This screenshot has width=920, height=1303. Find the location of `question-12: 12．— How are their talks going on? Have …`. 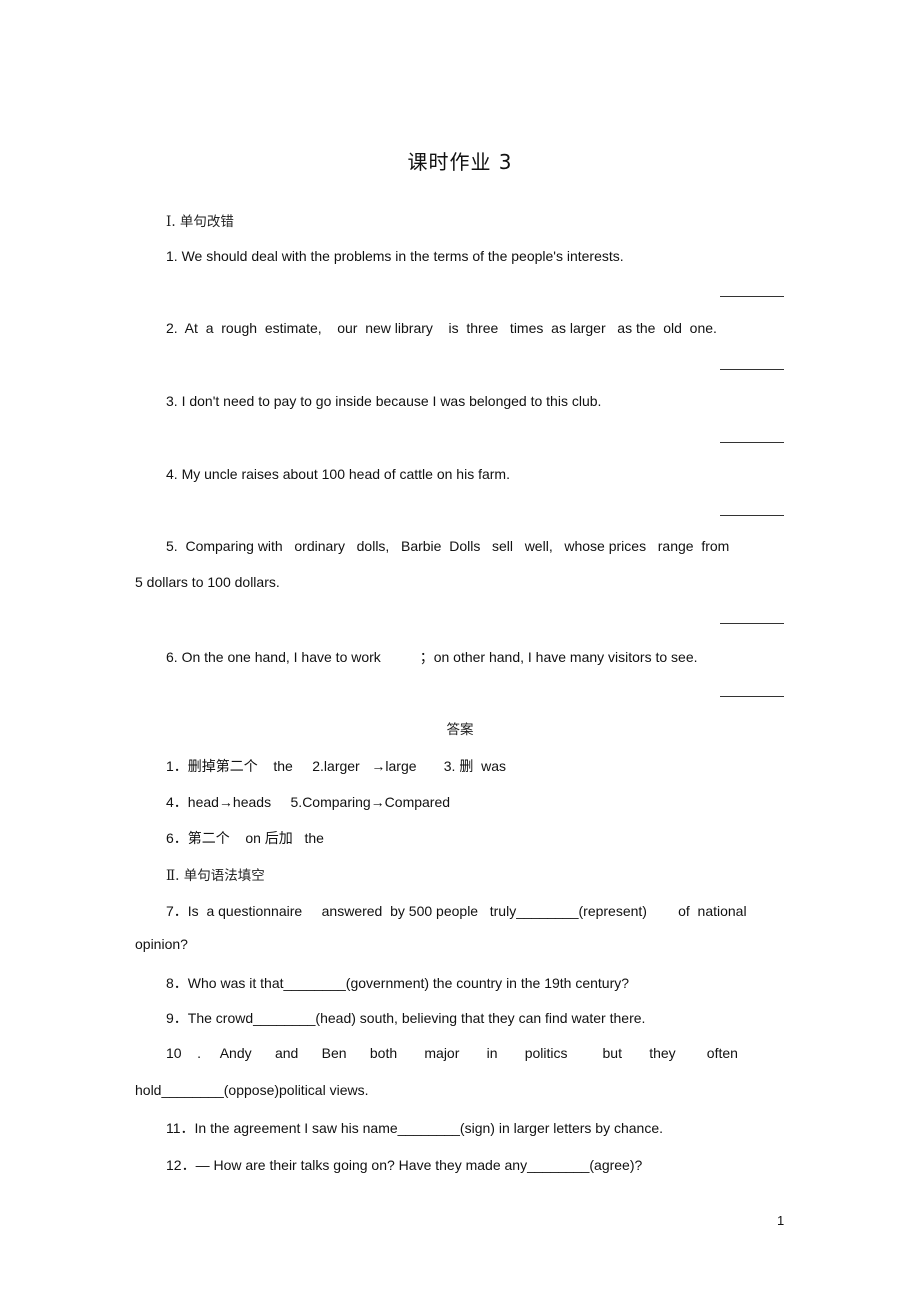

question-12: 12．— How are their talks going on? Have … is located at coordinates (404, 1165).